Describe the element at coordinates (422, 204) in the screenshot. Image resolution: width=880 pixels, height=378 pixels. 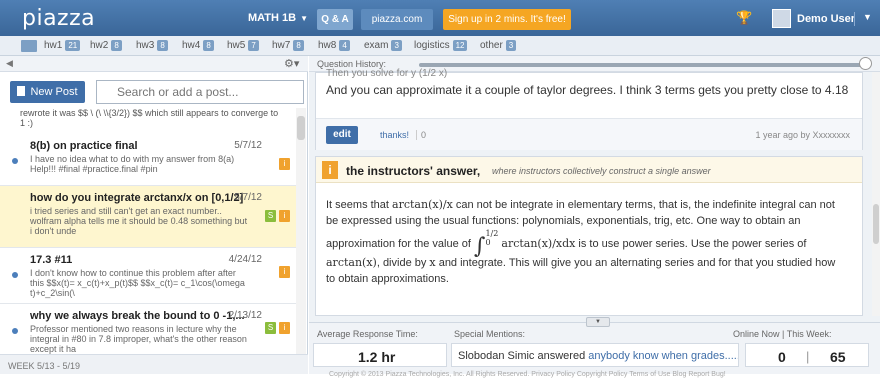
I see `math-expression: arctan(x)/x` at that location.